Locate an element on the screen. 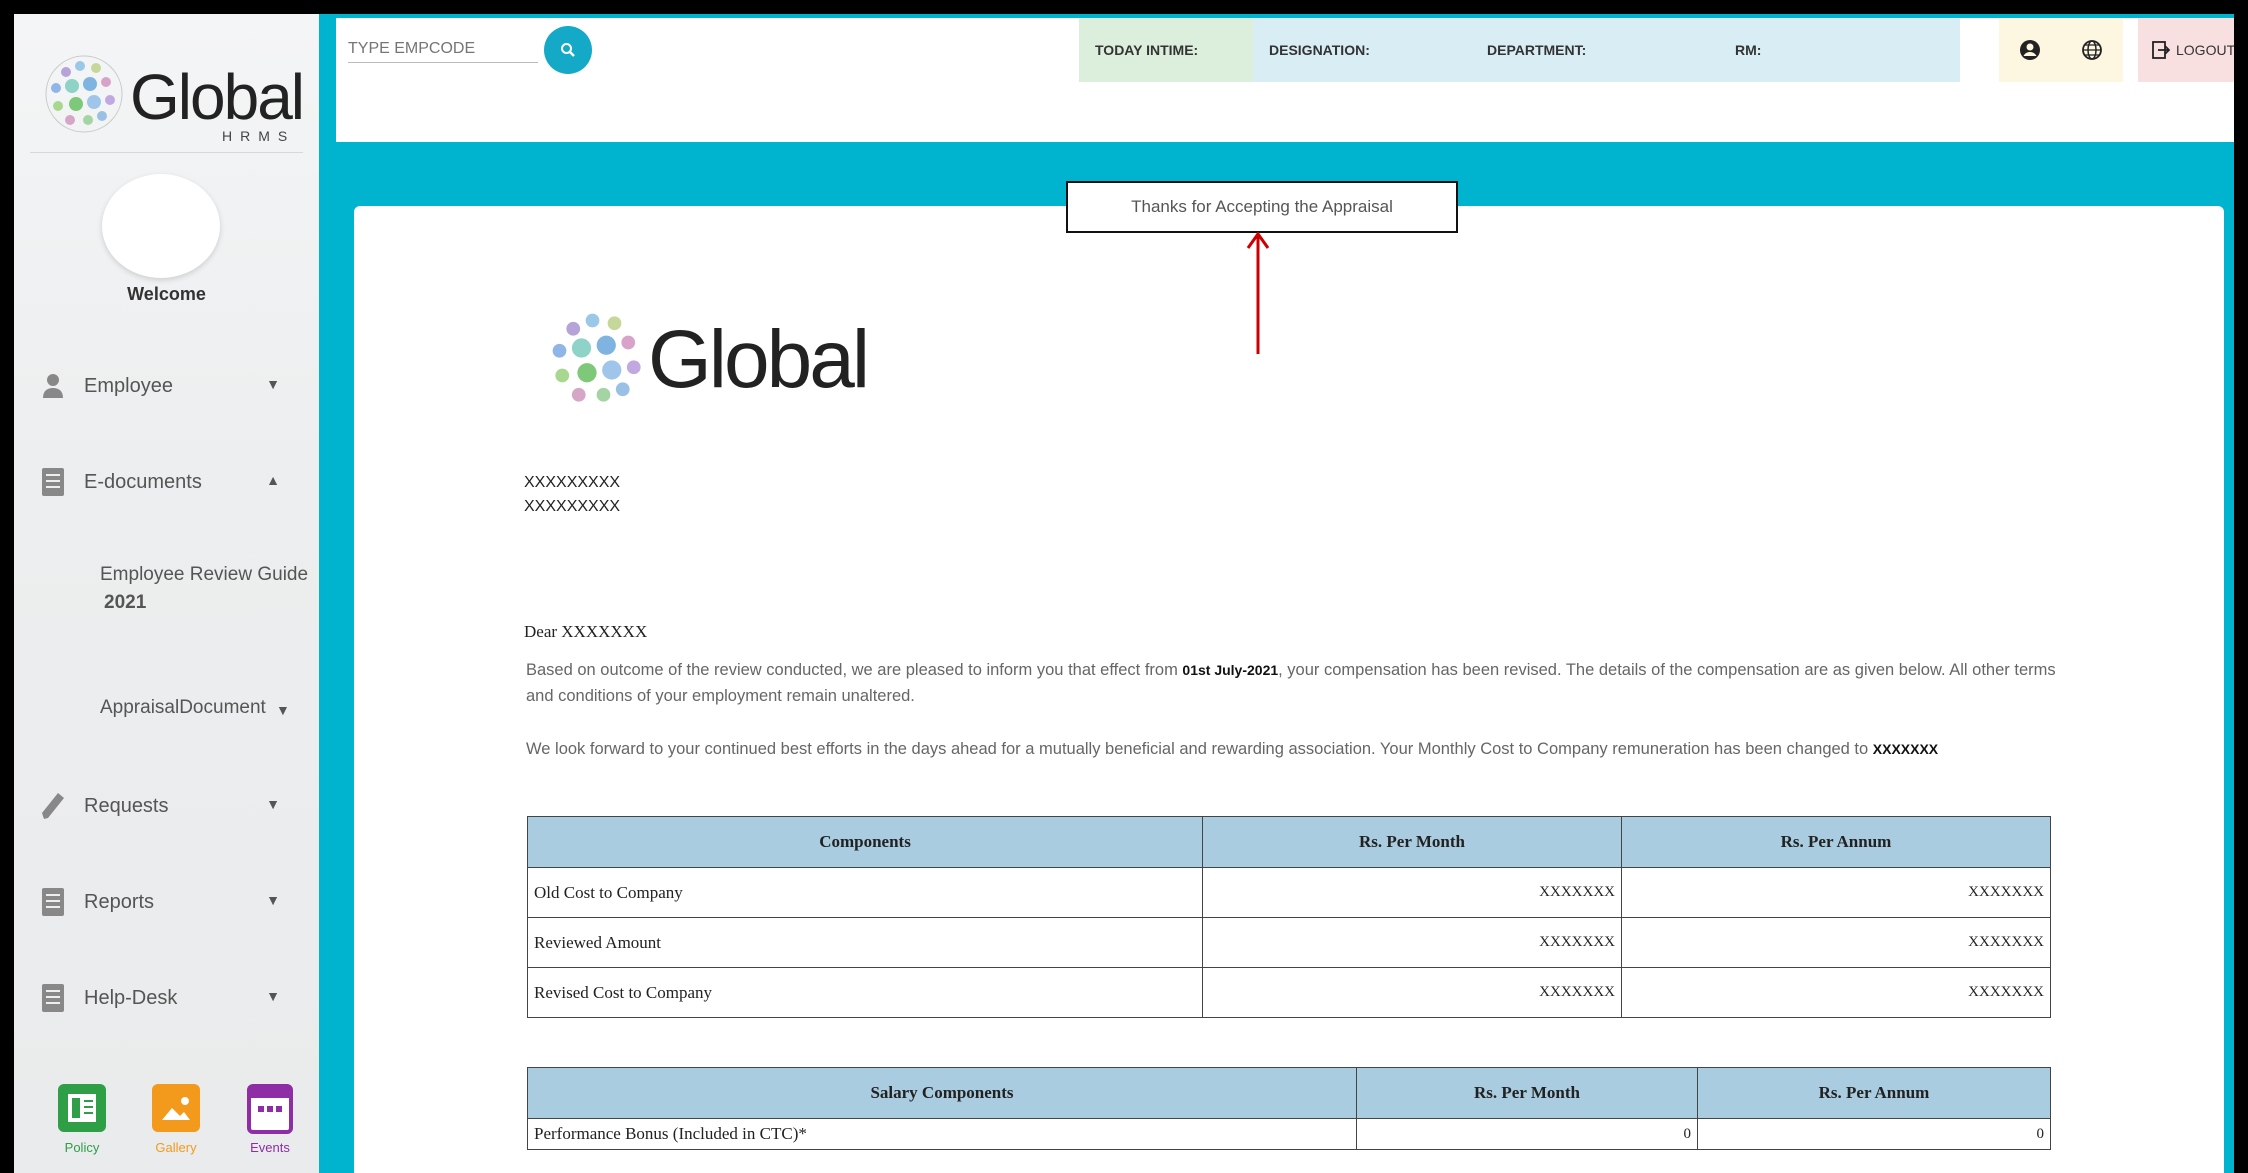 This screenshot has width=2248, height=1173. per-month-cell: 0 is located at coordinates (1527, 1134).